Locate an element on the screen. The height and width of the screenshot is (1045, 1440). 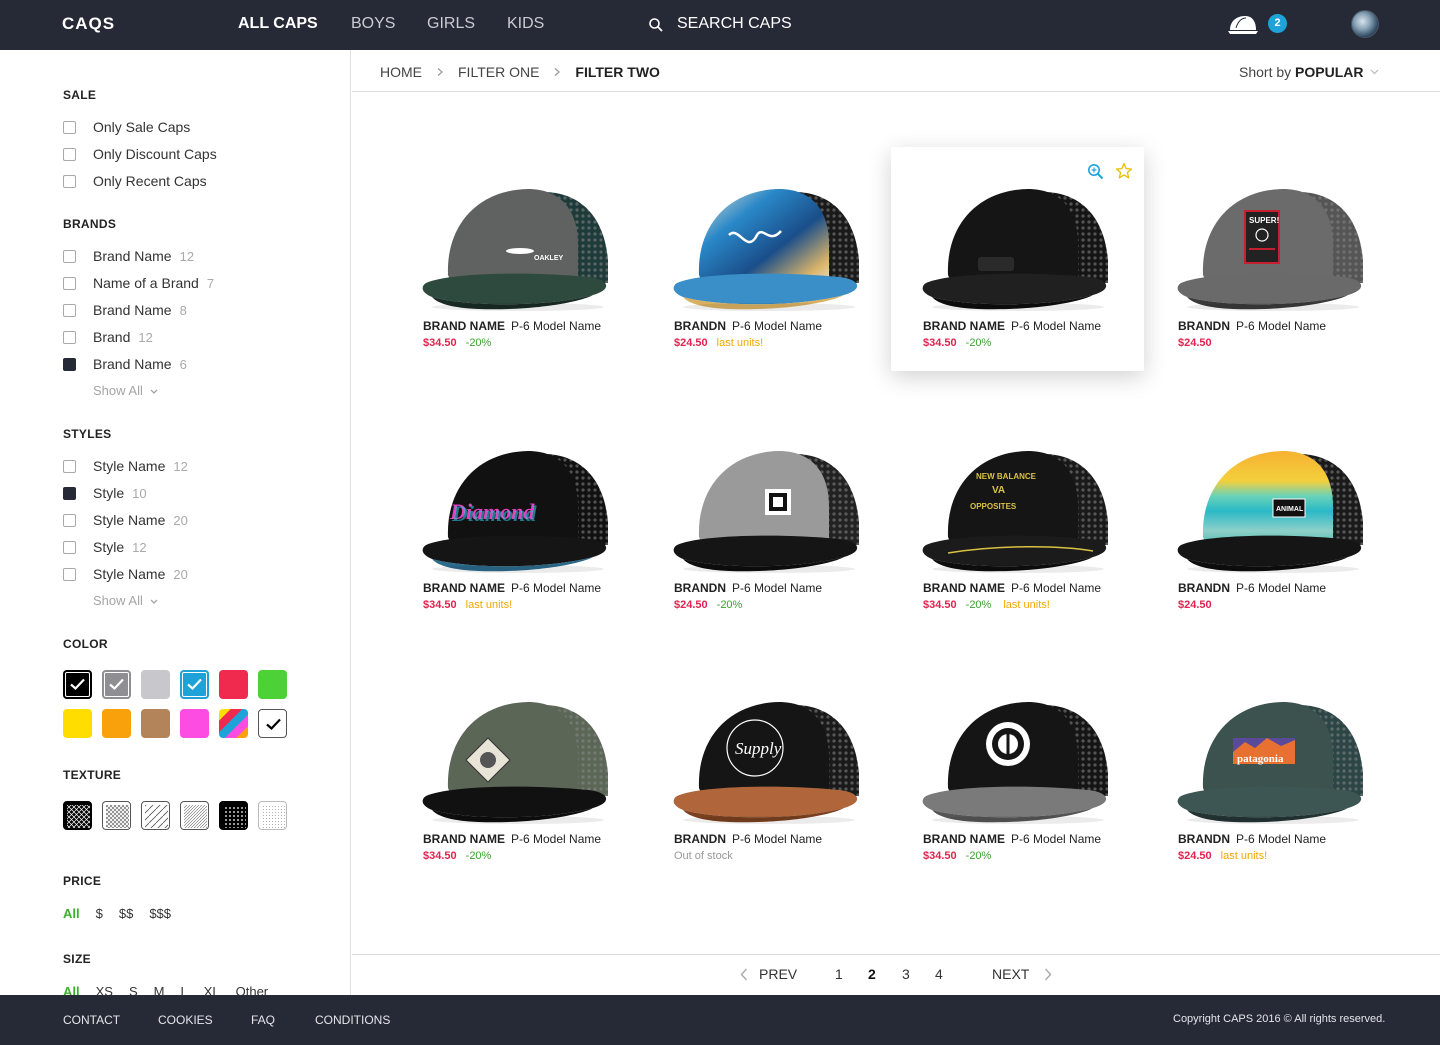
brand-filter-item: Brand Name 6 is located at coordinates (125, 364).